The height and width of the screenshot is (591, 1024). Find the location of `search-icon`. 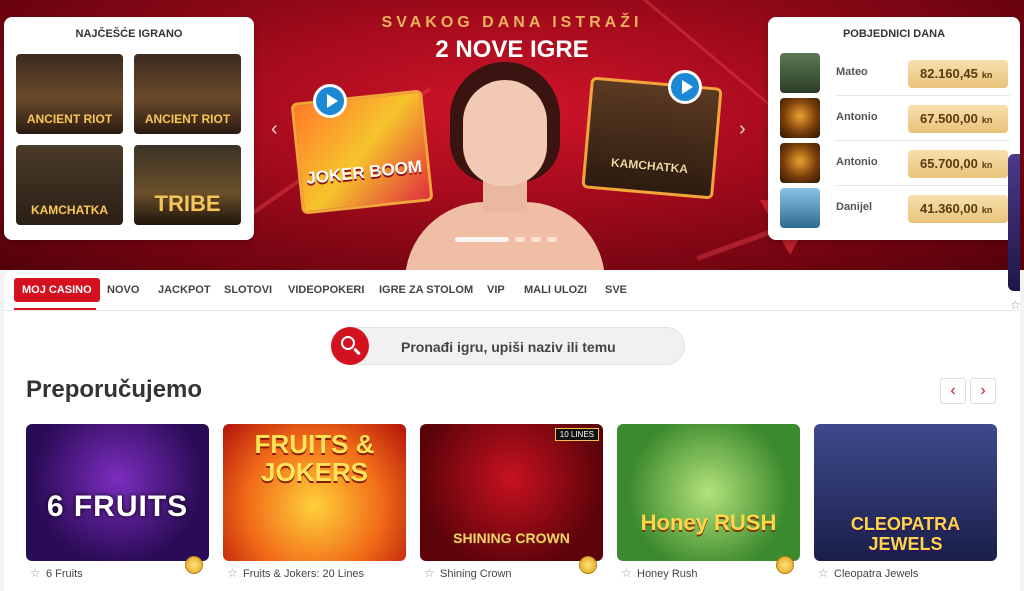

search-icon is located at coordinates (350, 346).